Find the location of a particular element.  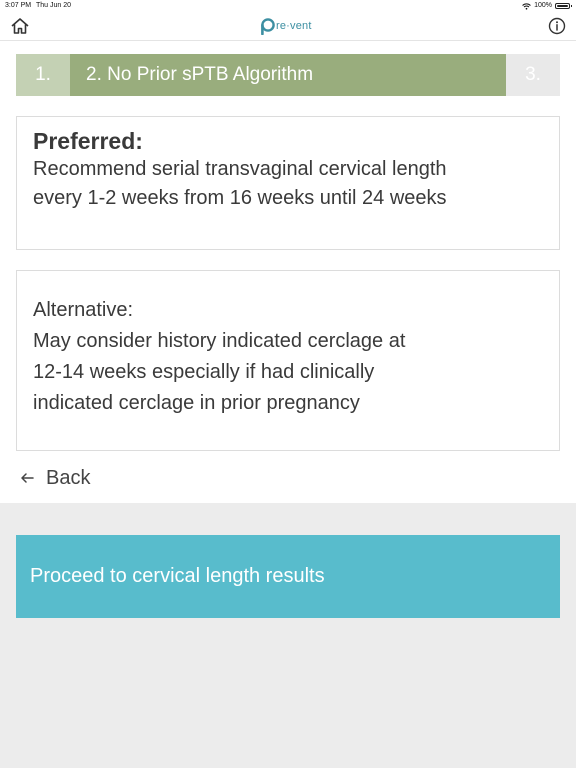

nav-bar: re·vent is located at coordinates (288, 26).